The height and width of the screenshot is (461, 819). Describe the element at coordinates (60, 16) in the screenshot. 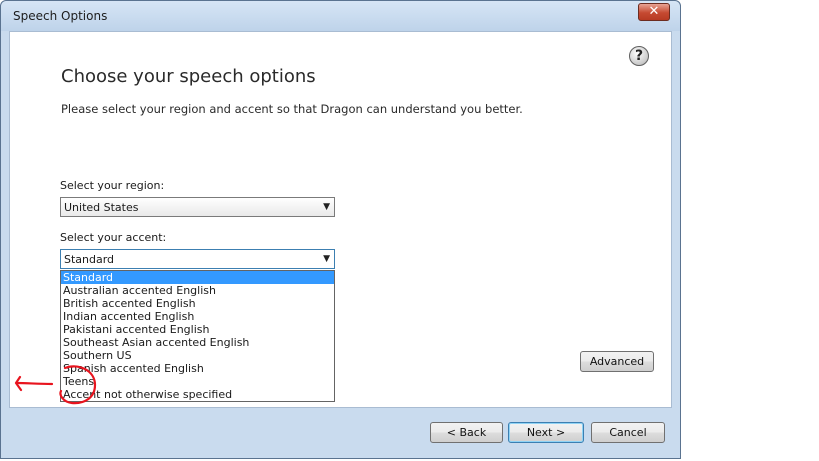

I see `window-title: Speech Options` at that location.